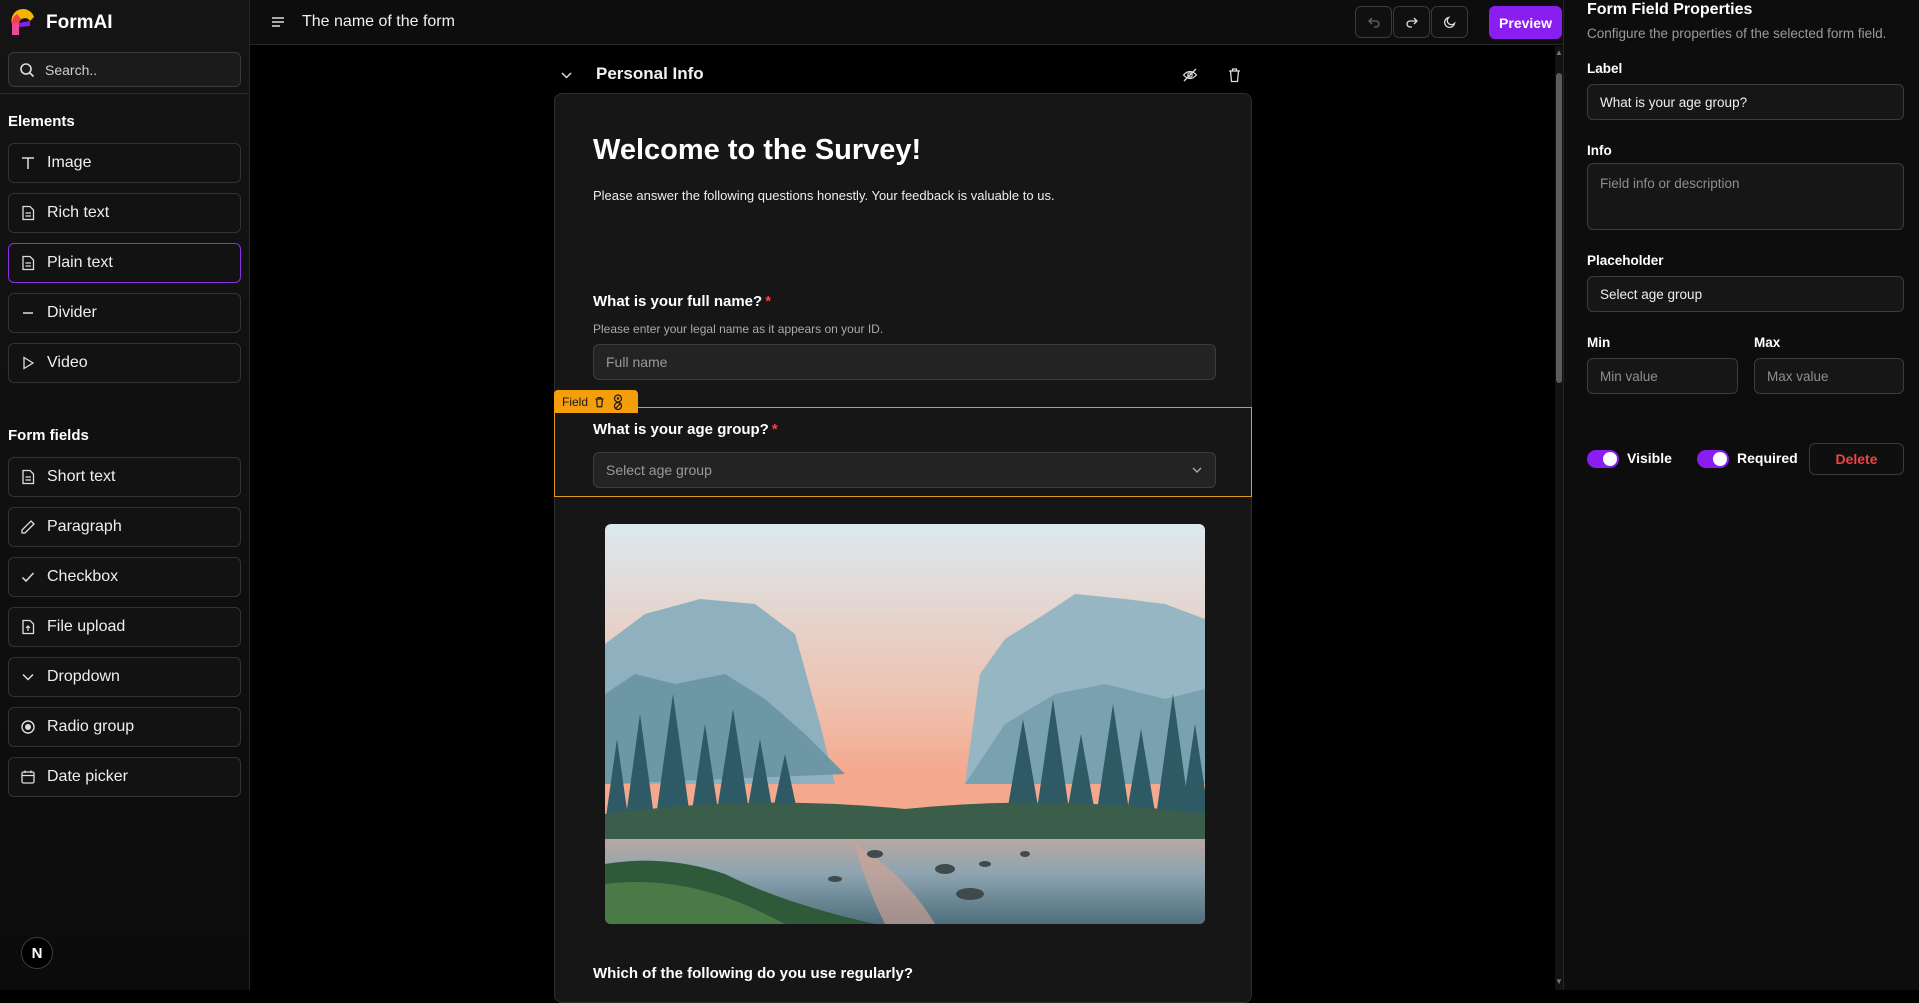 The width and height of the screenshot is (1919, 1003). What do you see at coordinates (906, 22) in the screenshot?
I see `top-bar: The name of the form Preview` at bounding box center [906, 22].